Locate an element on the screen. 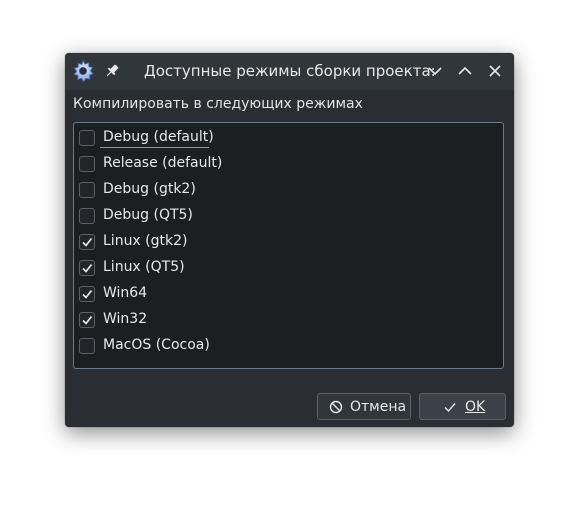  maximize-button is located at coordinates (465, 71).